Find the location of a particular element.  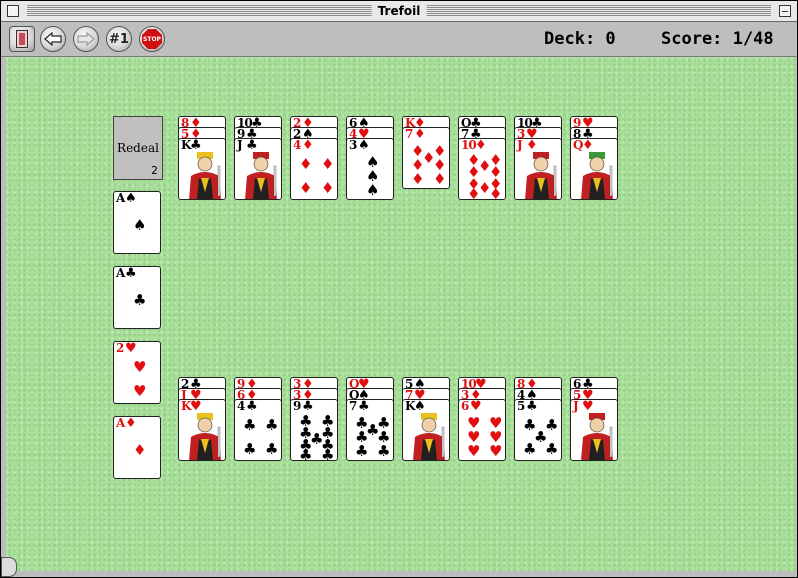

tableau-bottom-col8-top: J ♥ is located at coordinates (594, 430).